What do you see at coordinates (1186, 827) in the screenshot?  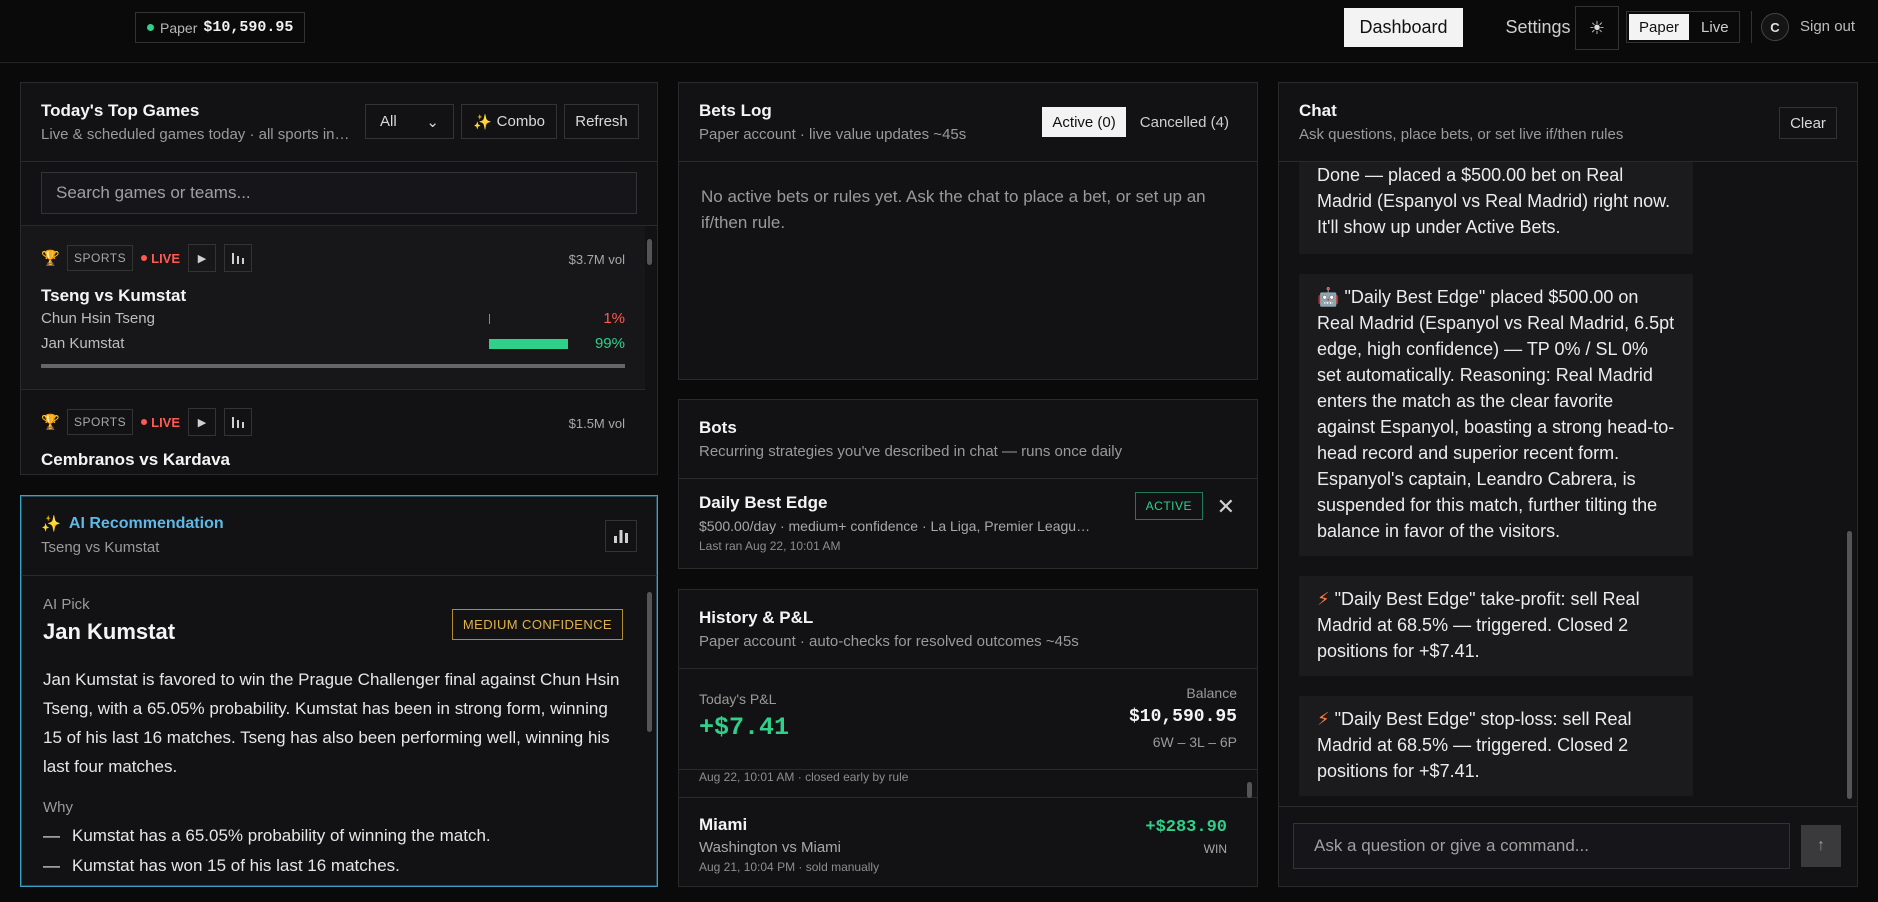 I see `history-amount: +$283.90` at bounding box center [1186, 827].